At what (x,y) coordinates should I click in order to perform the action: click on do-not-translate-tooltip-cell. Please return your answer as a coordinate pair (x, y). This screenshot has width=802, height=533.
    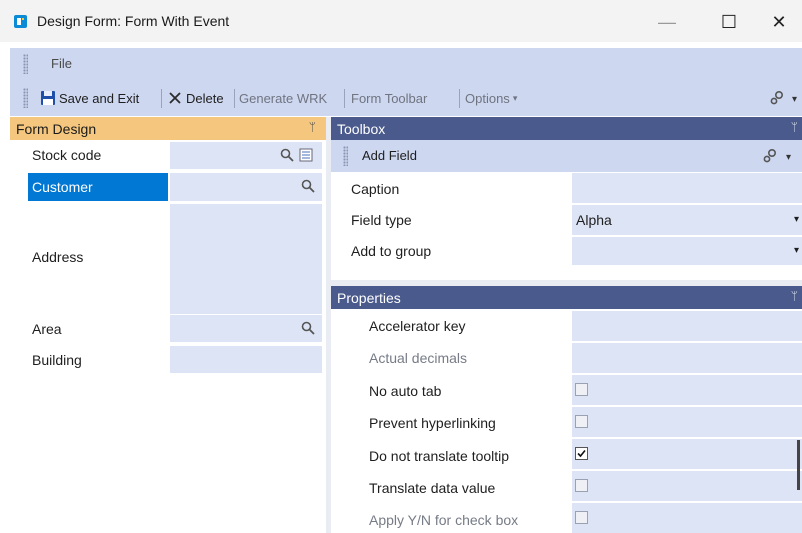
    Looking at the image, I should click on (687, 454).